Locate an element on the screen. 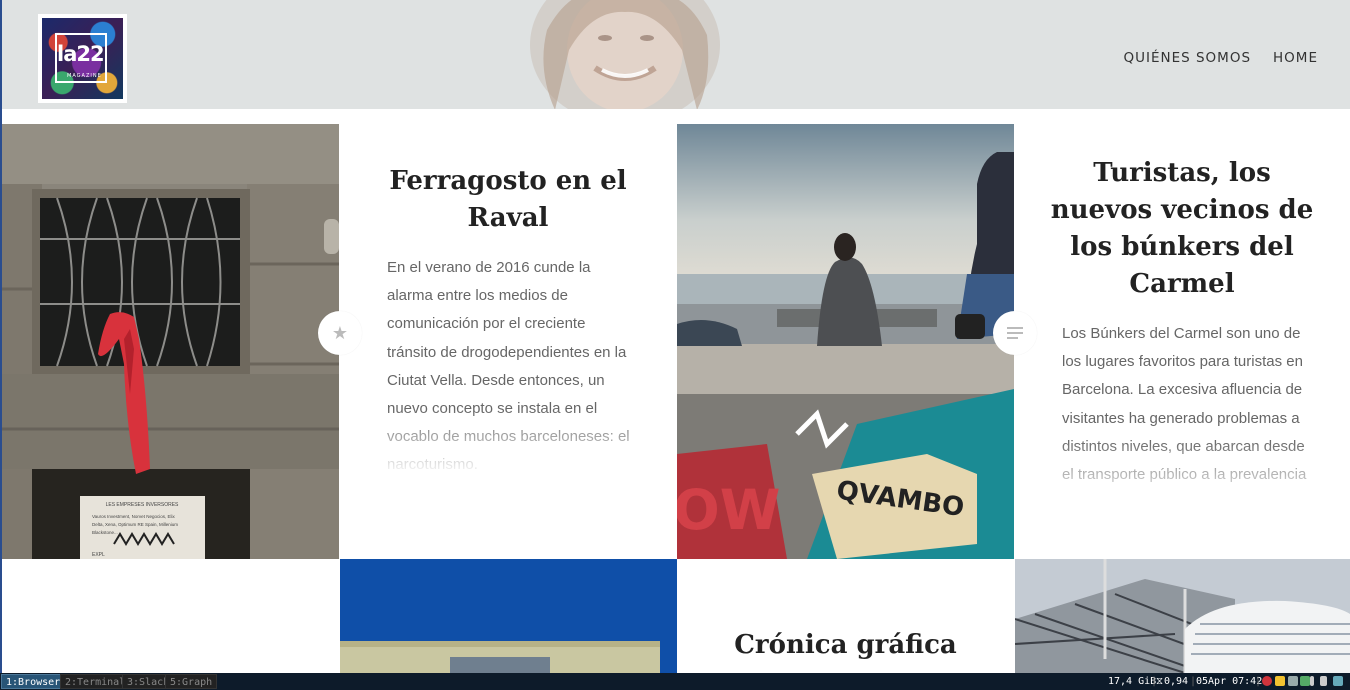  logo-subtitle: MAGAZINE is located at coordinates (84, 76).